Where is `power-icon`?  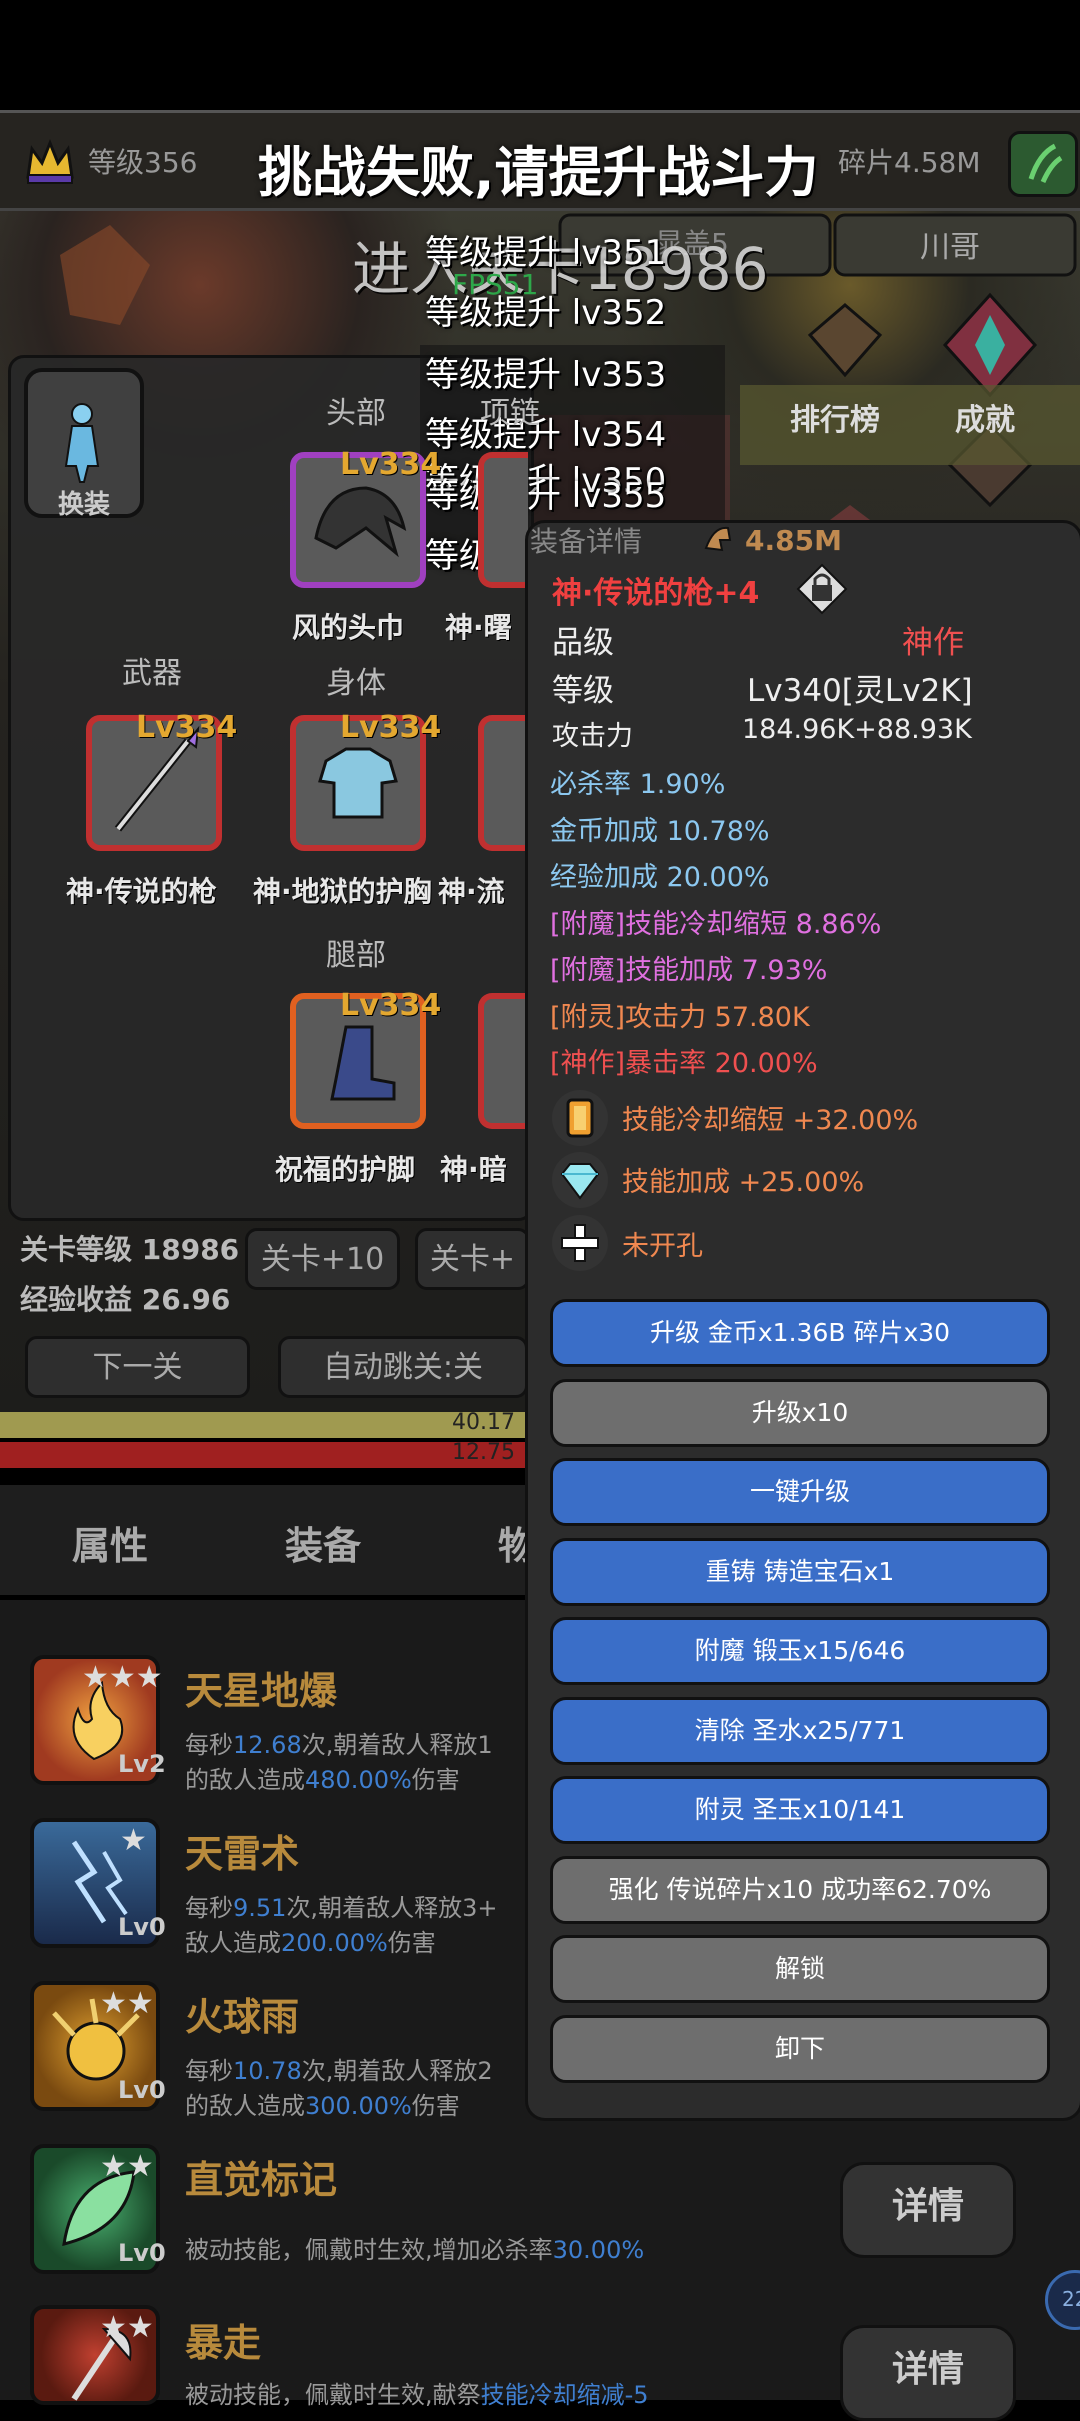
power-icon is located at coordinates (720, 538).